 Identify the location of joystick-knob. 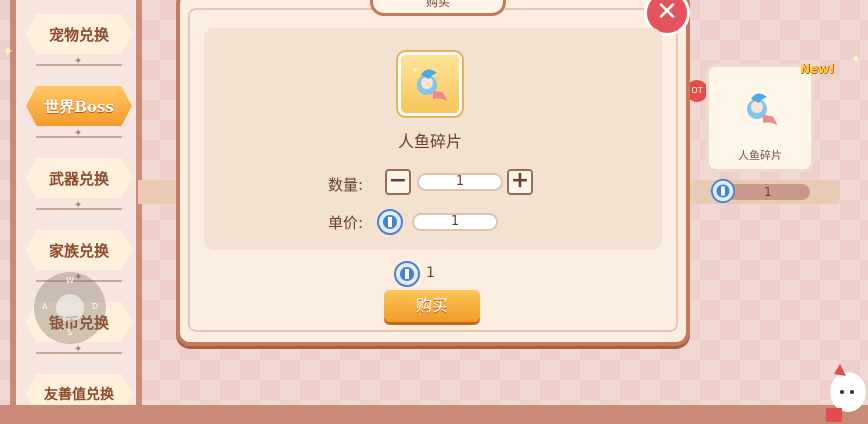
(70, 308).